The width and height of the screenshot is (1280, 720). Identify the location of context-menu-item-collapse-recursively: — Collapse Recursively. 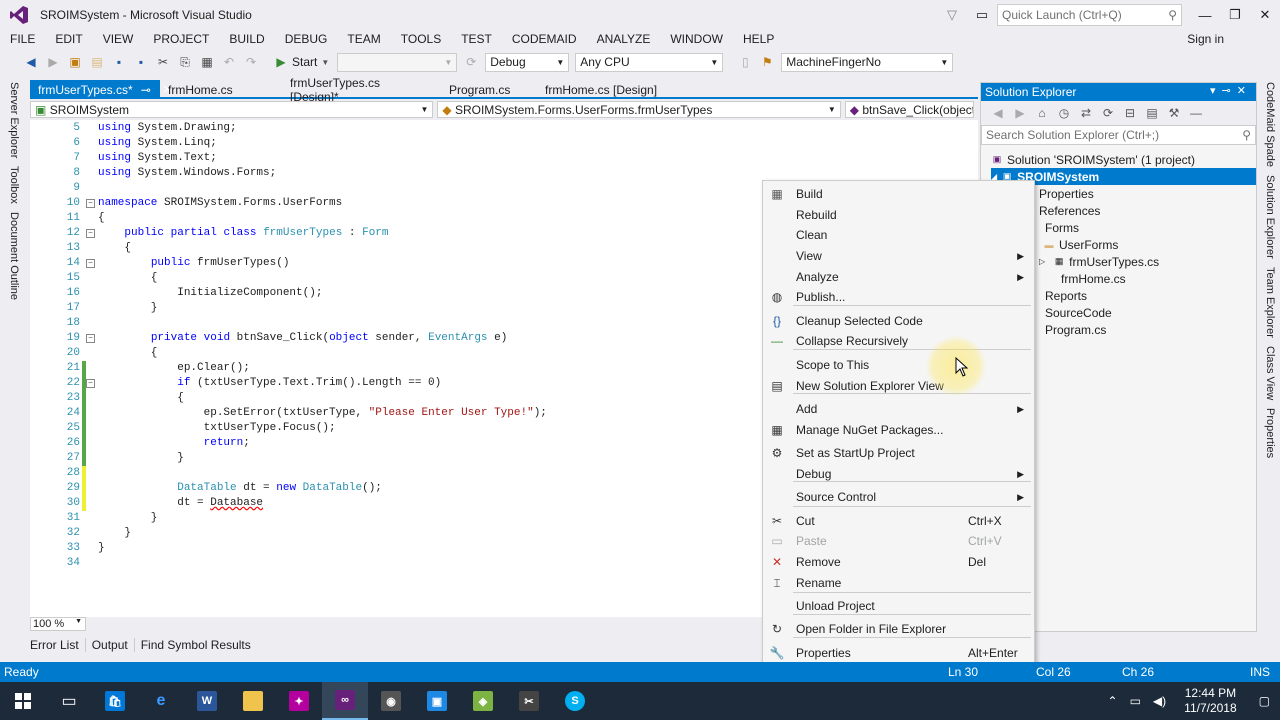
(898, 341).